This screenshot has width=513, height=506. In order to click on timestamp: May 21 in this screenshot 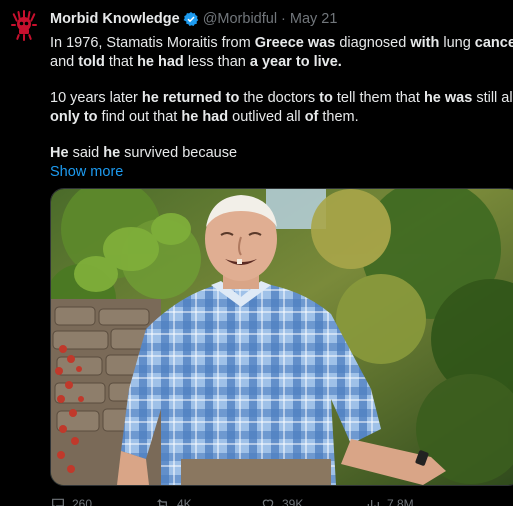, I will do `click(314, 19)`.